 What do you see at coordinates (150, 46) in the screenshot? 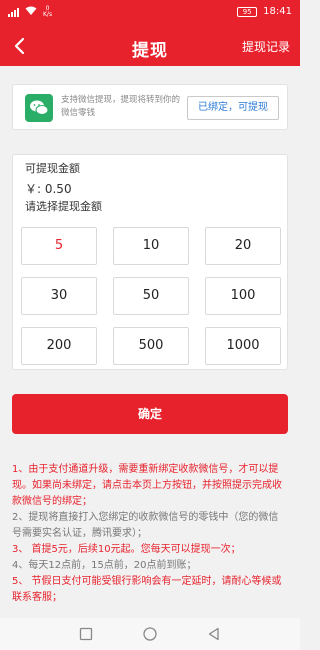
I see `header-bar: 提现 提现记录` at bounding box center [150, 46].